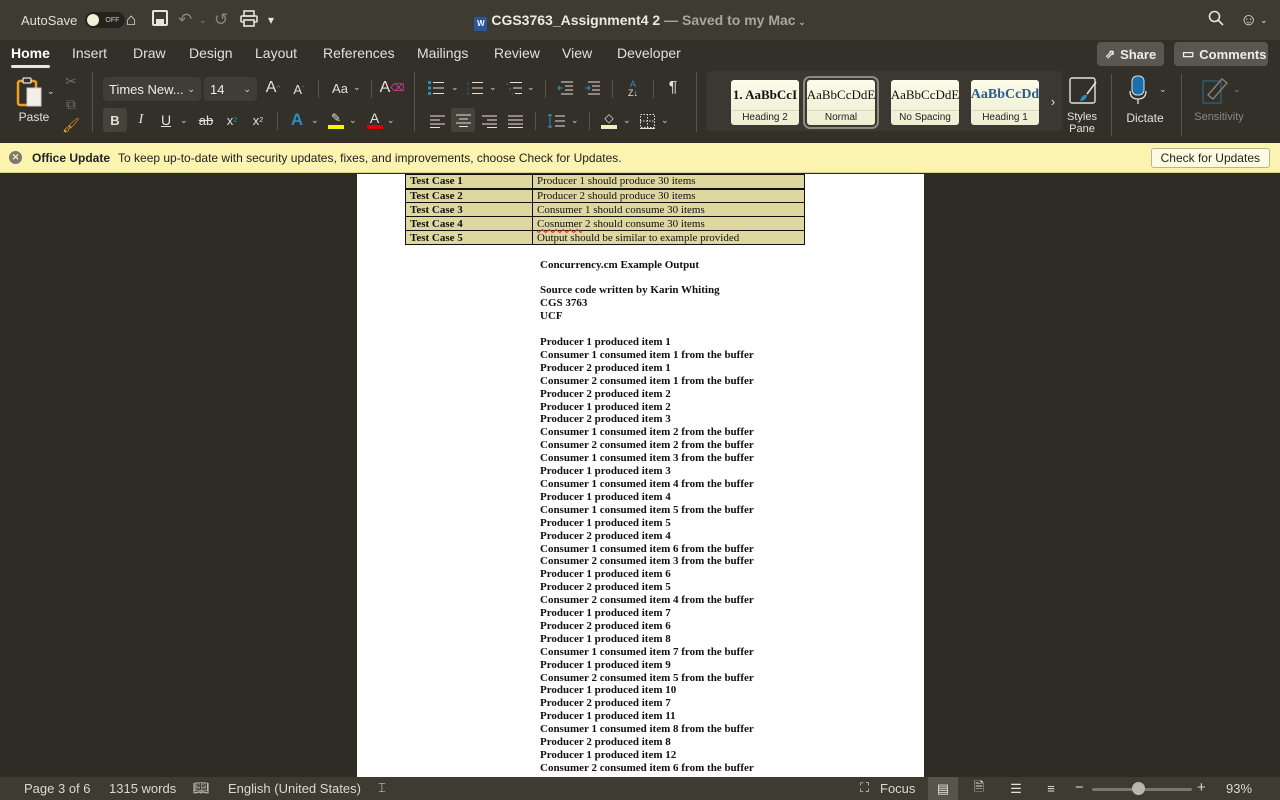 This screenshot has width=1280, height=800. I want to click on align-right-icon, so click(489, 121).